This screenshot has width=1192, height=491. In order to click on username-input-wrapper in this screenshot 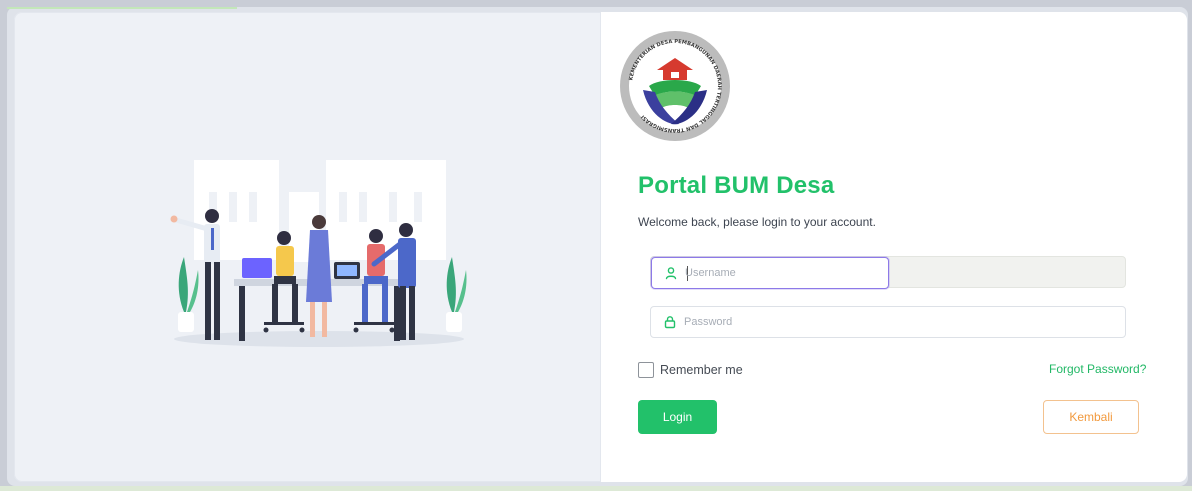, I will do `click(770, 273)`.